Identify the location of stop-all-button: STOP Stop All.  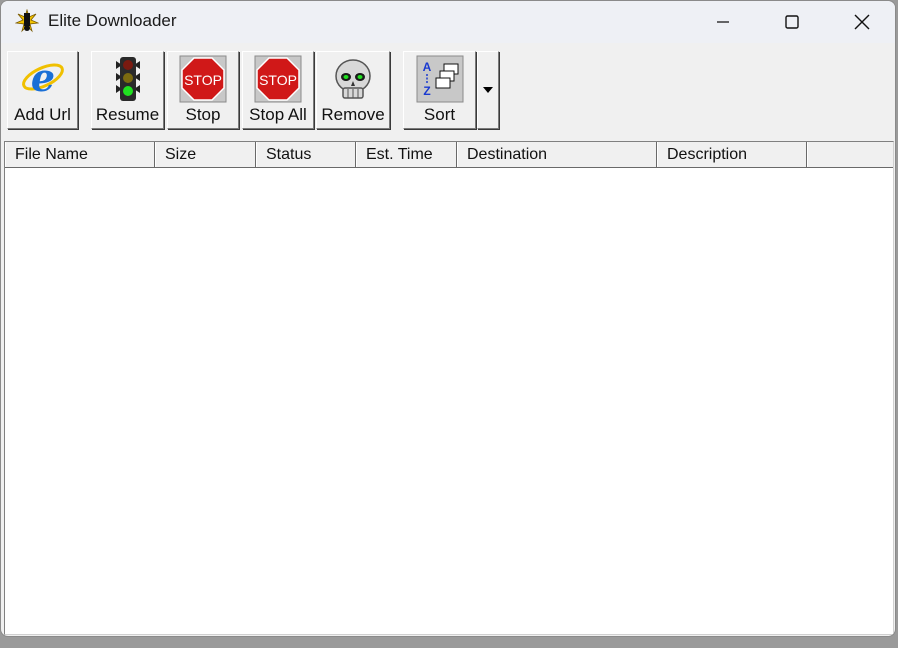
(278, 90).